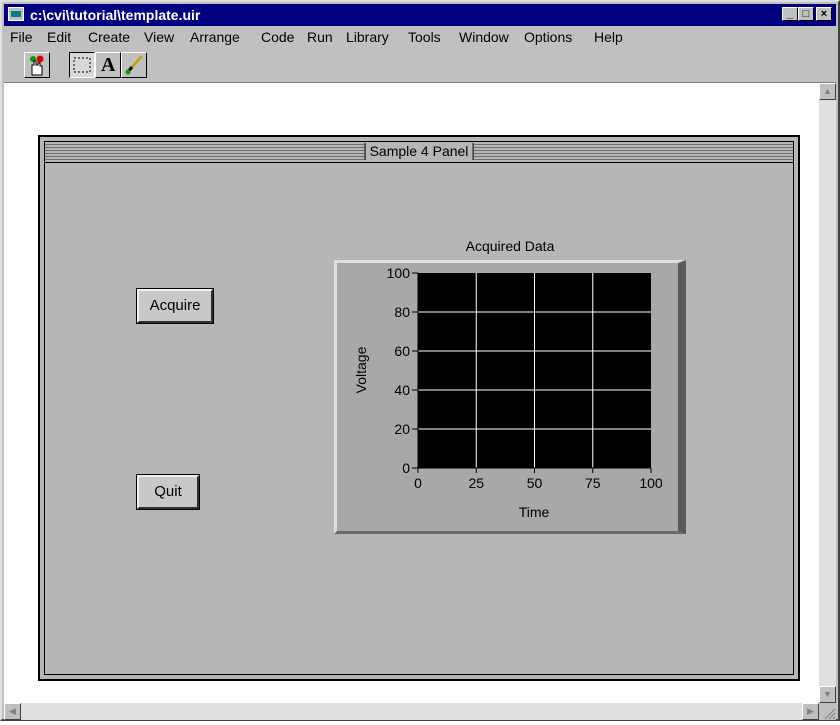 This screenshot has width=840, height=725. What do you see at coordinates (411, 711) in the screenshot?
I see `horizontal-scrollbar: ◀ ▶` at bounding box center [411, 711].